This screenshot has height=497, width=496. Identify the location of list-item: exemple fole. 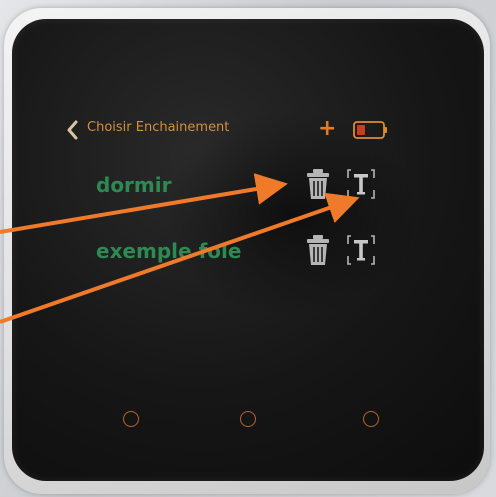
(245, 253).